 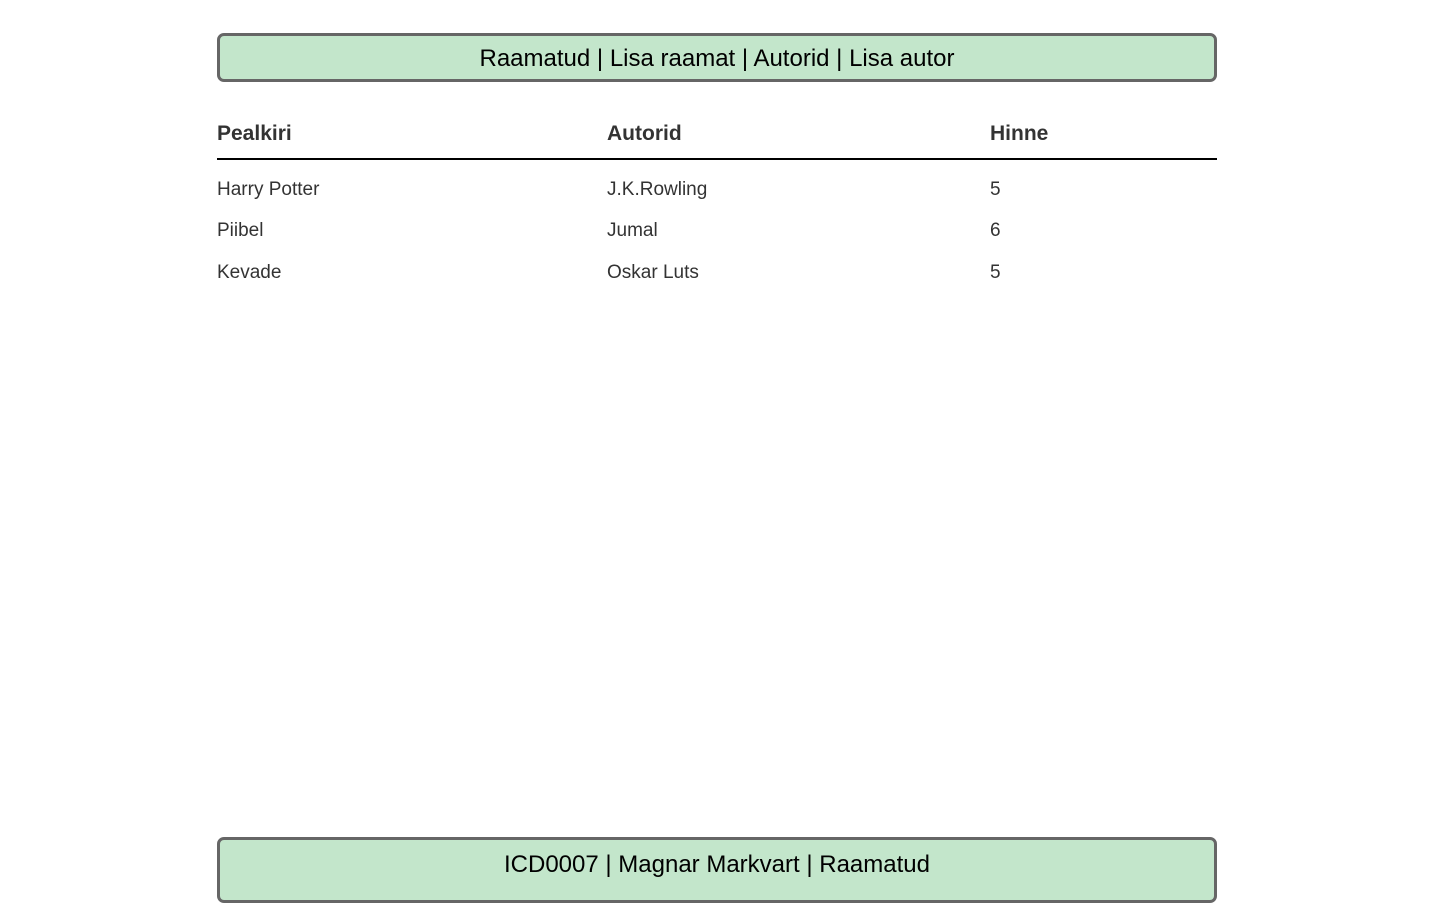 What do you see at coordinates (632, 230) in the screenshot?
I see `cell-authors: Jumal` at bounding box center [632, 230].